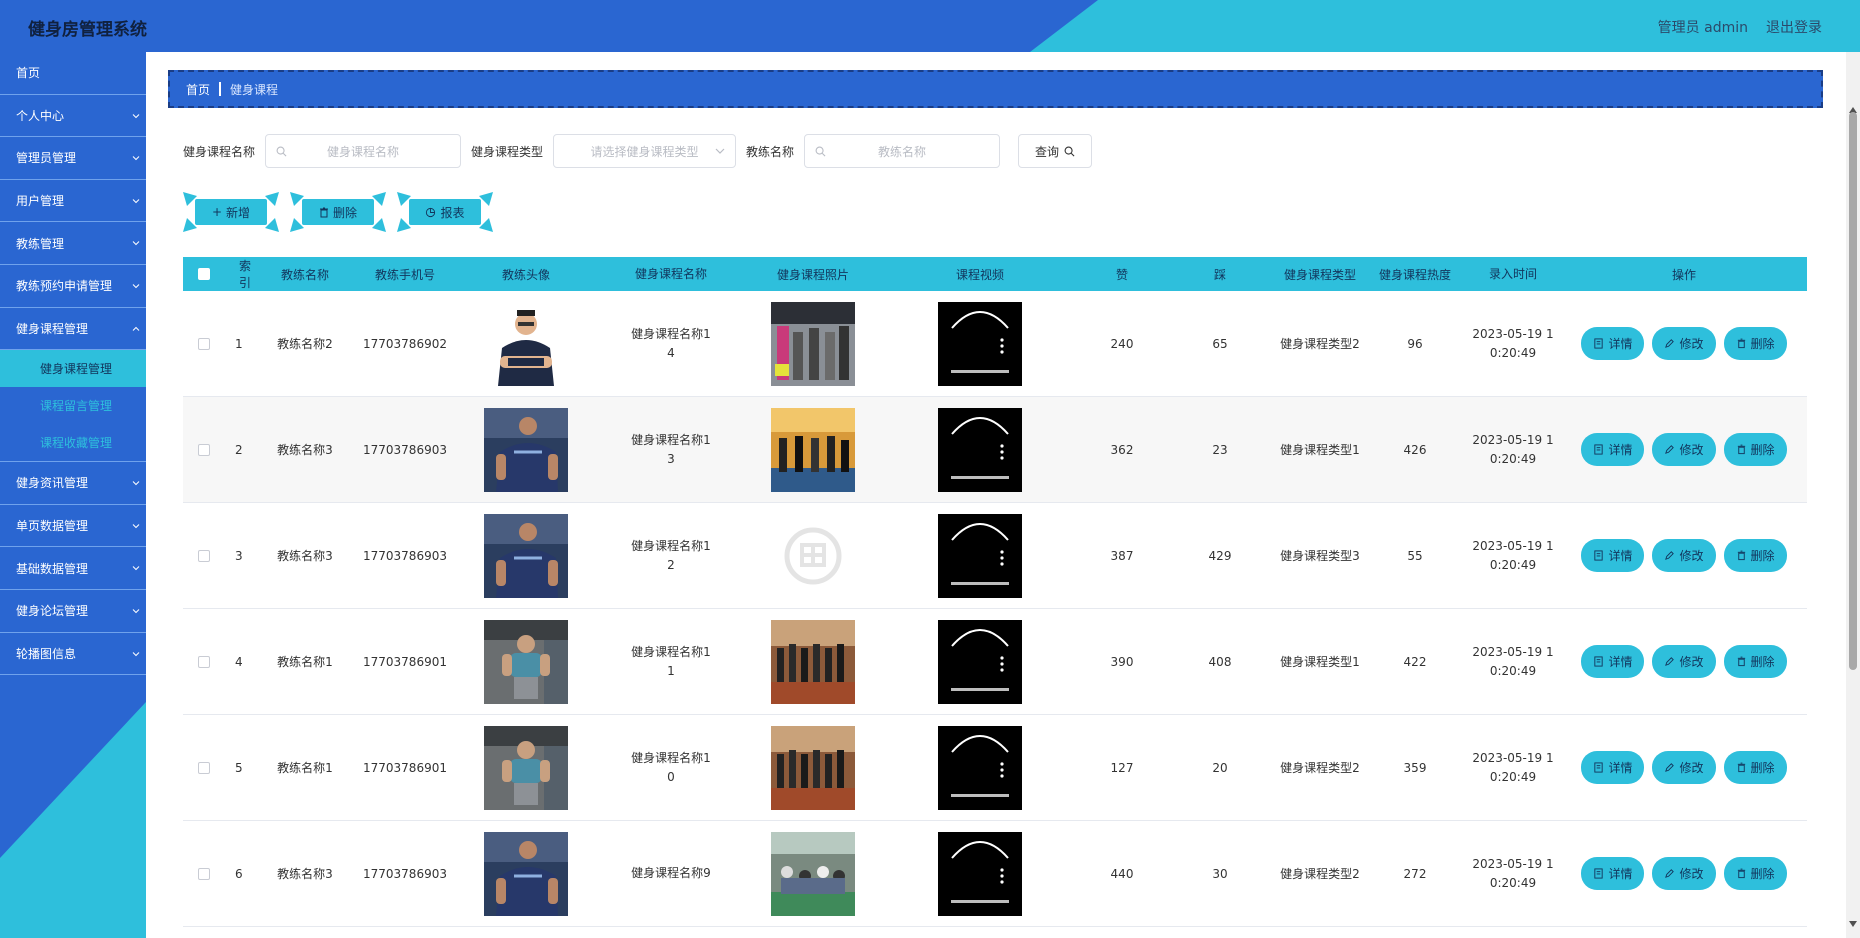 This screenshot has height=938, width=1860. Describe the element at coordinates (304, 274) in the screenshot. I see `header-coach-name: 教练名称` at that location.